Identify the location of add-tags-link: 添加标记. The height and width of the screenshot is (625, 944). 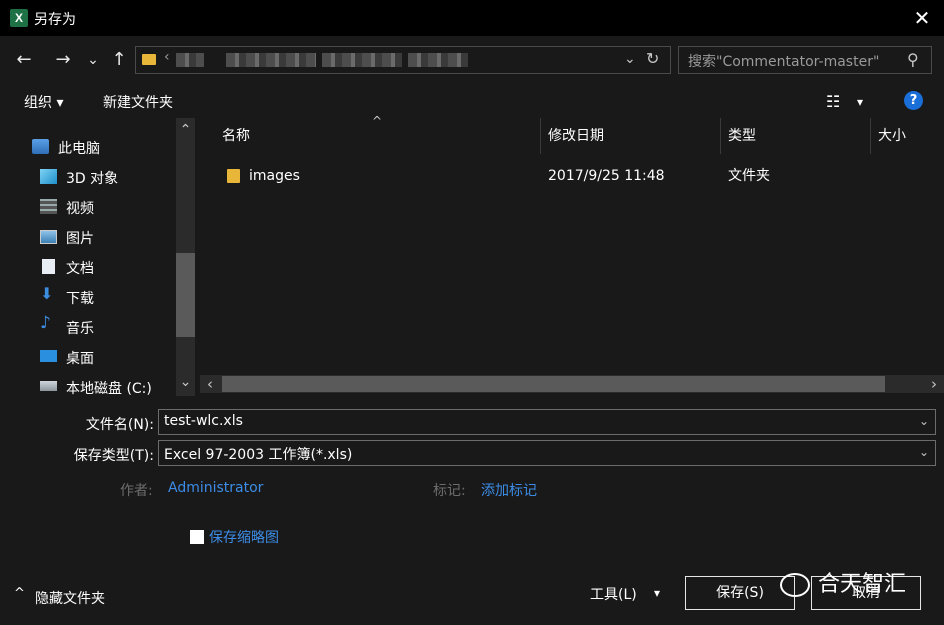
(509, 490).